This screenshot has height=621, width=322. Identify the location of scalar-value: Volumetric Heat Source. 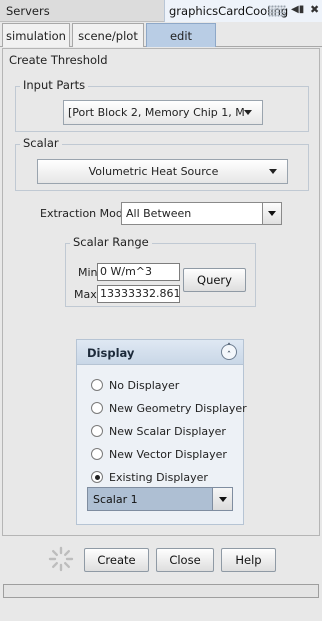
(153, 171).